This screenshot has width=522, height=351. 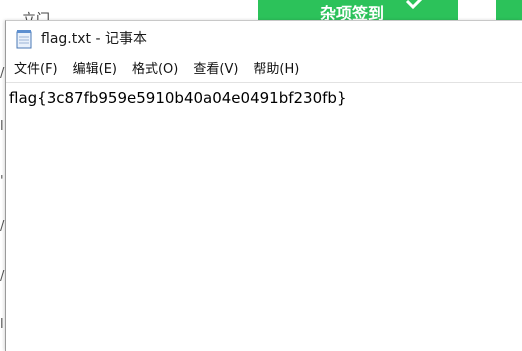 I want to click on notepad-icon, so click(x=24, y=39).